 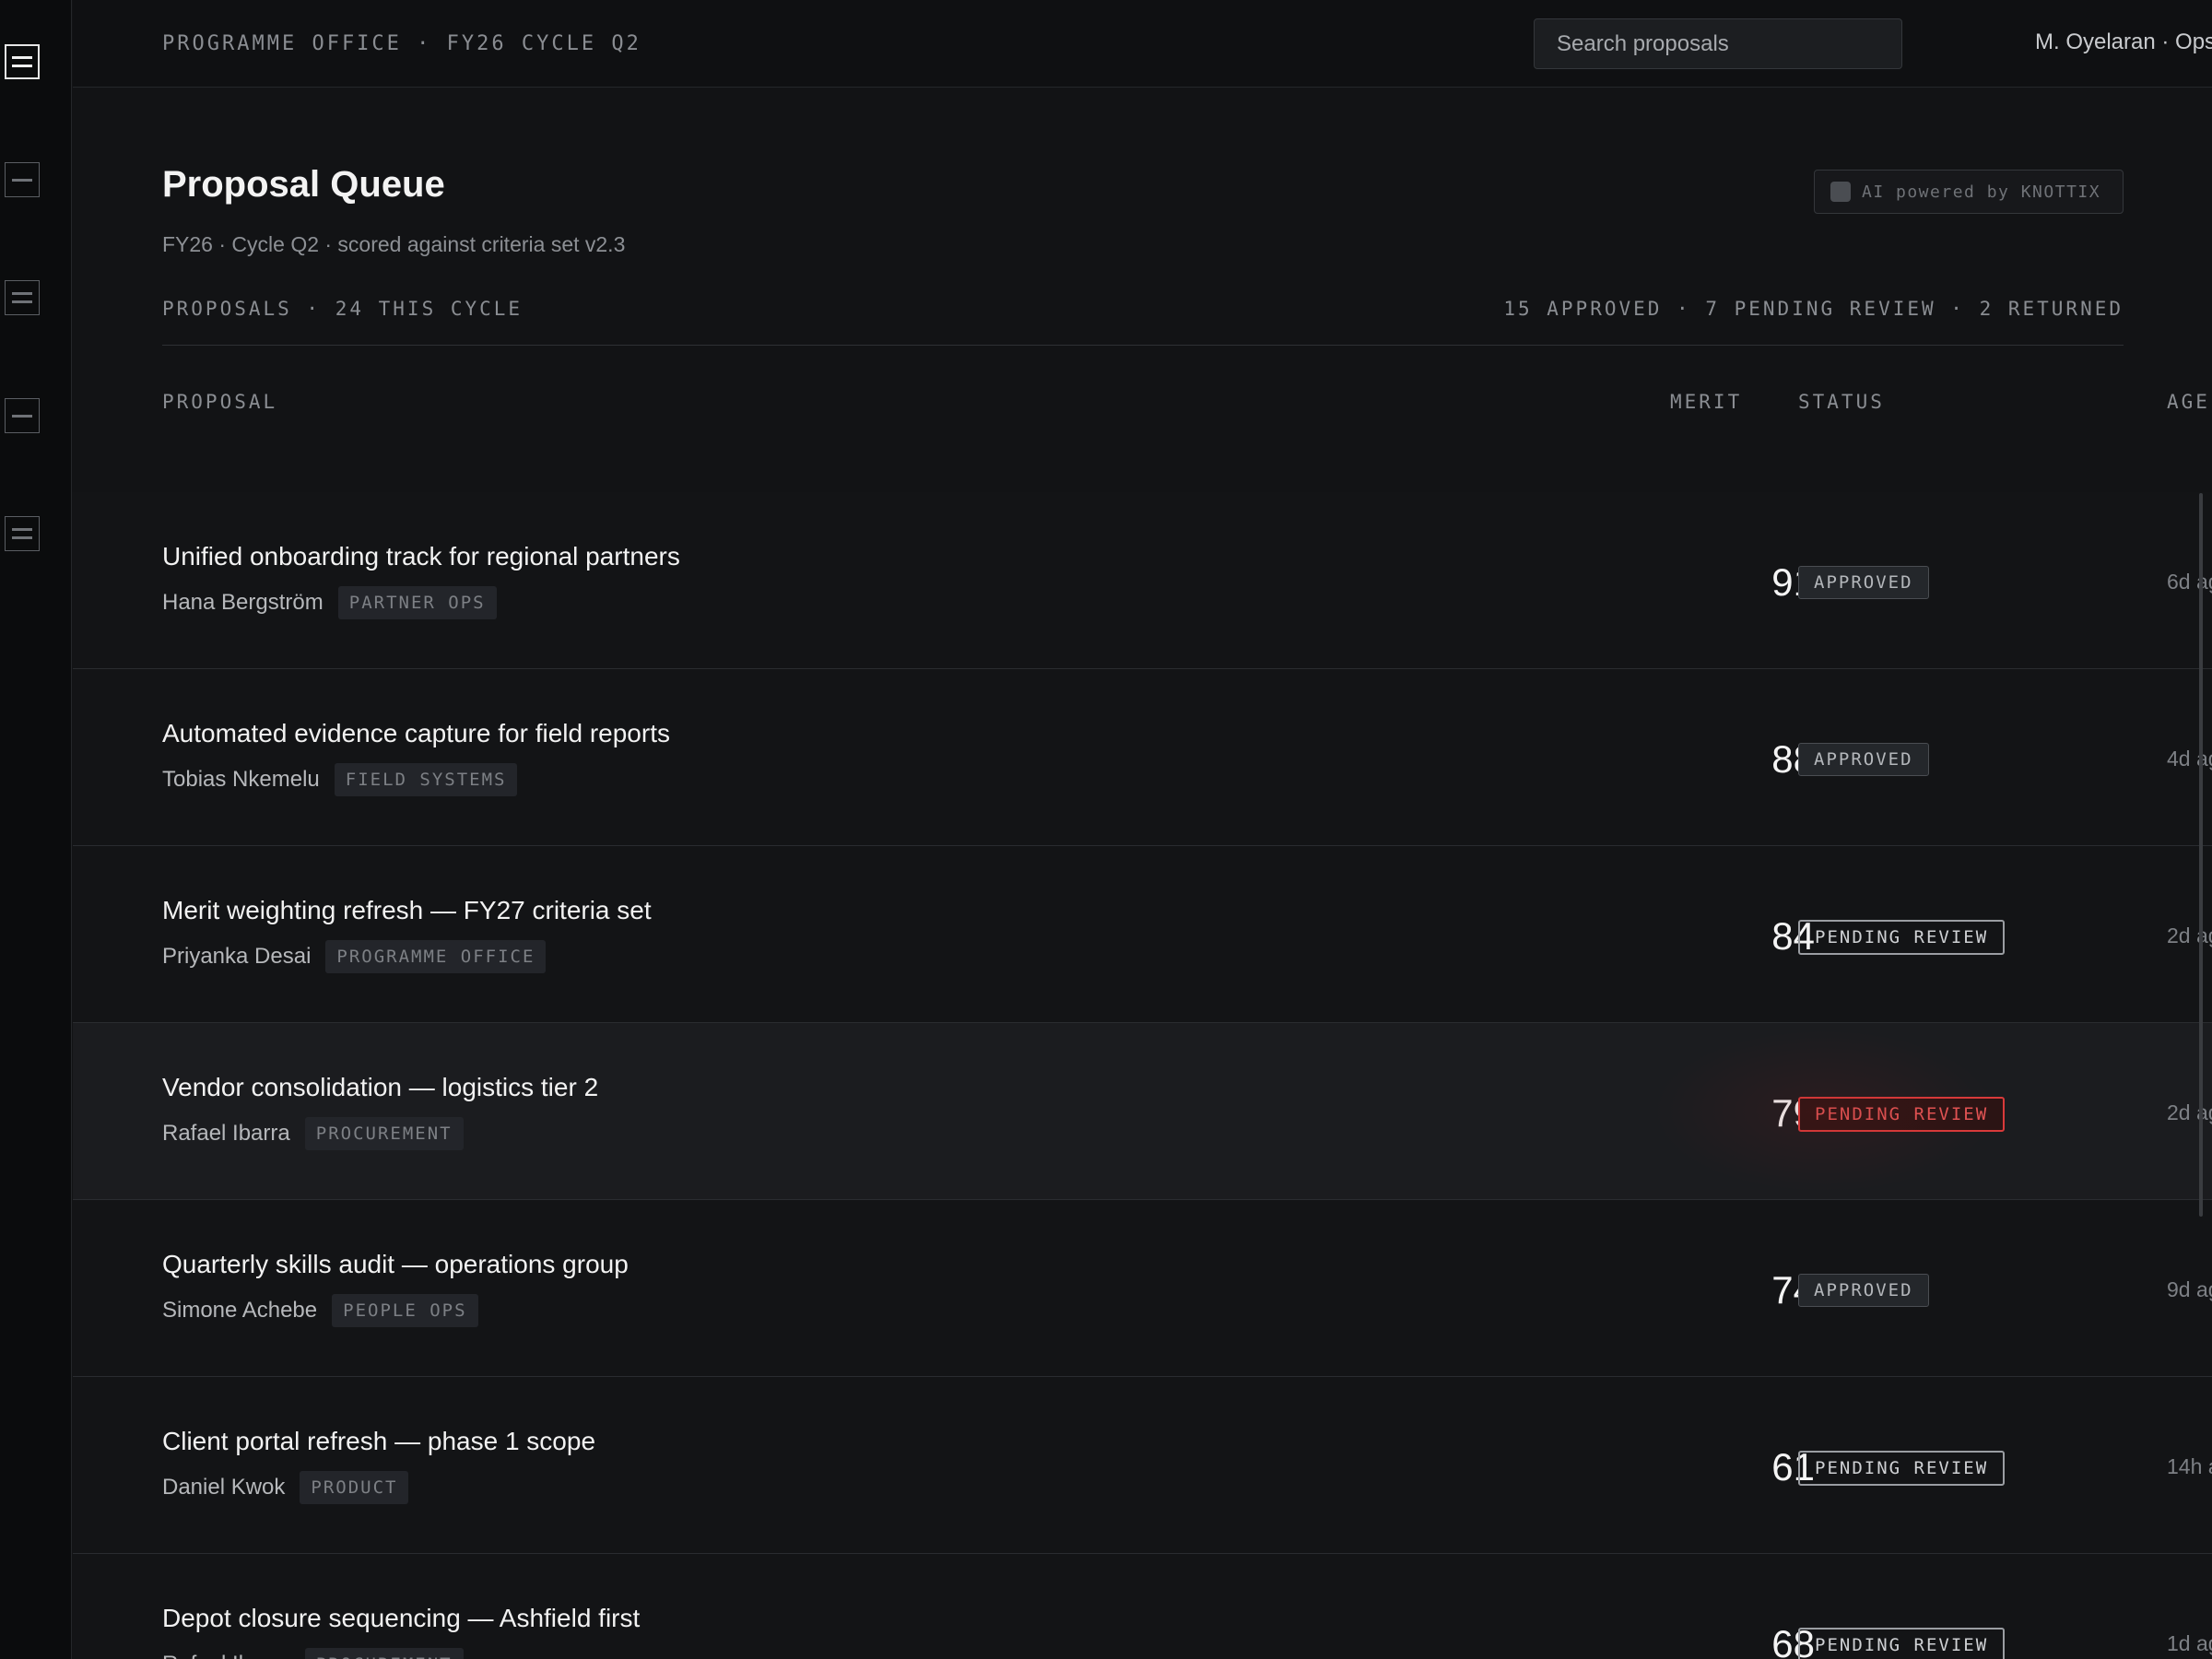 I want to click on column-header-age: AGE, so click(x=2188, y=402).